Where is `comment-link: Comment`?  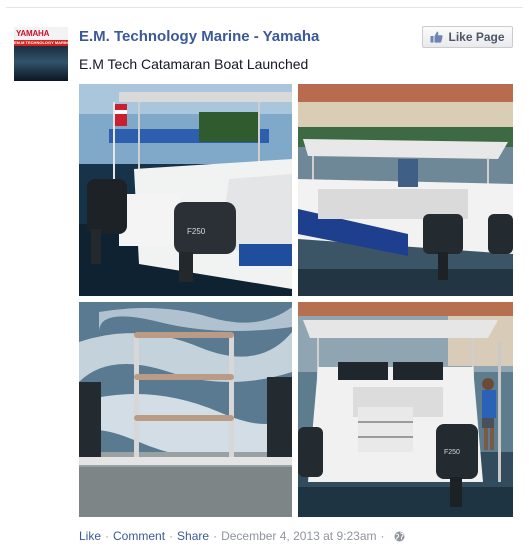
comment-link: Comment is located at coordinates (139, 536).